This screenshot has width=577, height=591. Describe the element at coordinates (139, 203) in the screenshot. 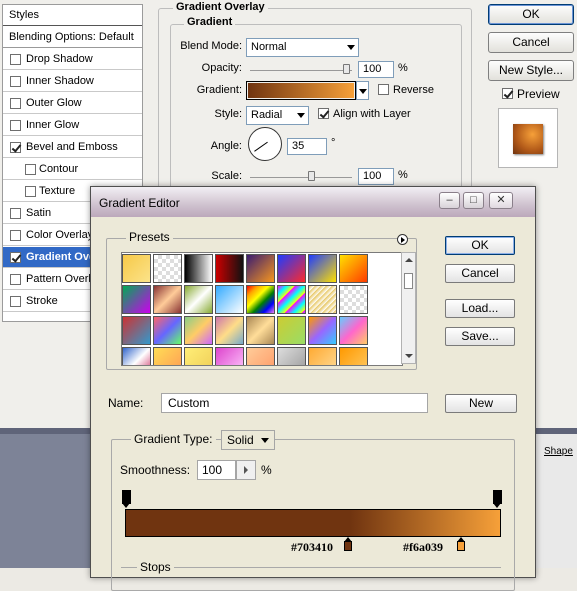

I see `gradient-editor-title: Gradient Editor` at that location.